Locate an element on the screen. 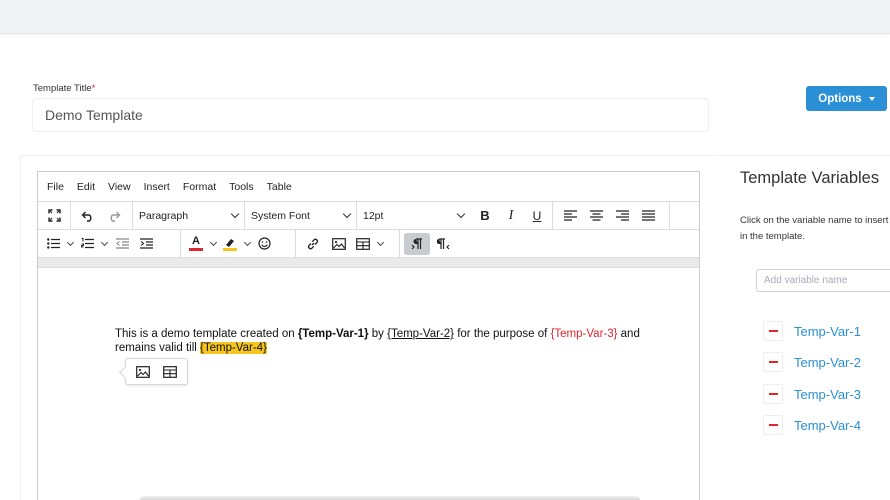 The width and height of the screenshot is (890, 500). quick-insert-toolbar is located at coordinates (156, 371).